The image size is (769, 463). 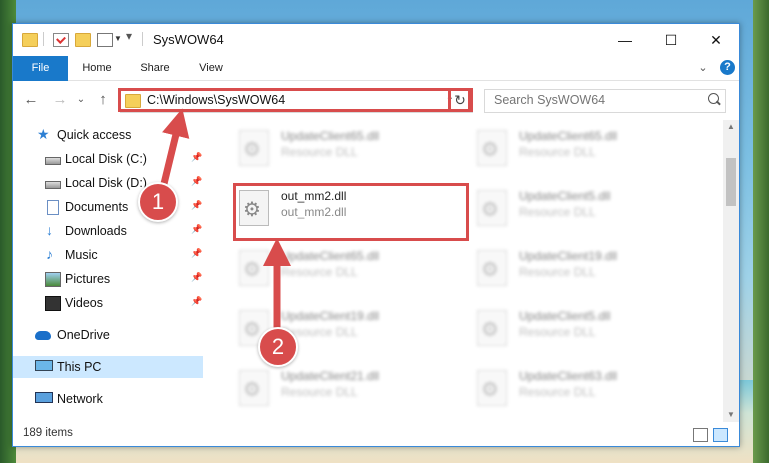 I want to click on tab-view: View, so click(x=211, y=68).